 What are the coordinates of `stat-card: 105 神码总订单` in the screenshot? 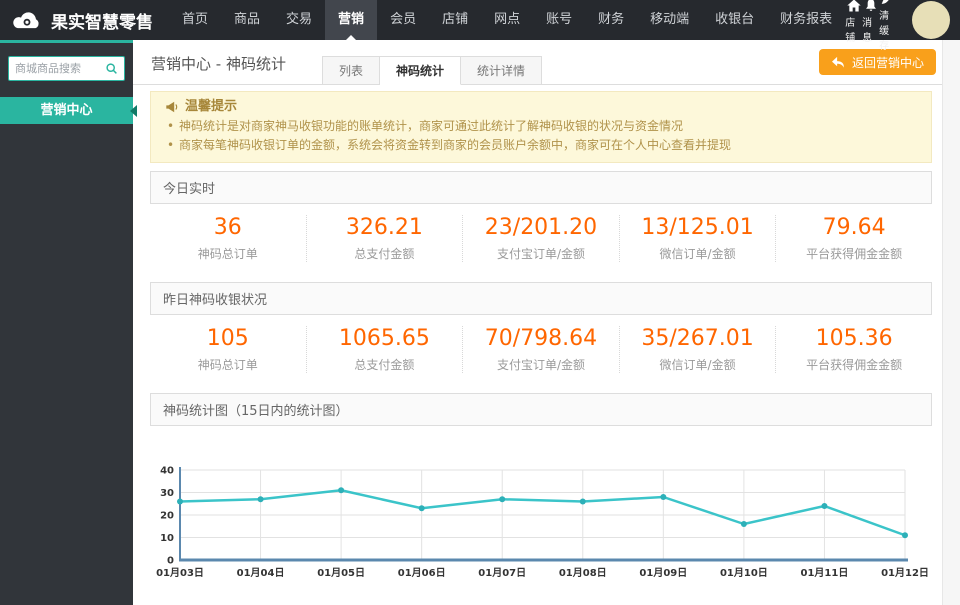 It's located at (228, 349).